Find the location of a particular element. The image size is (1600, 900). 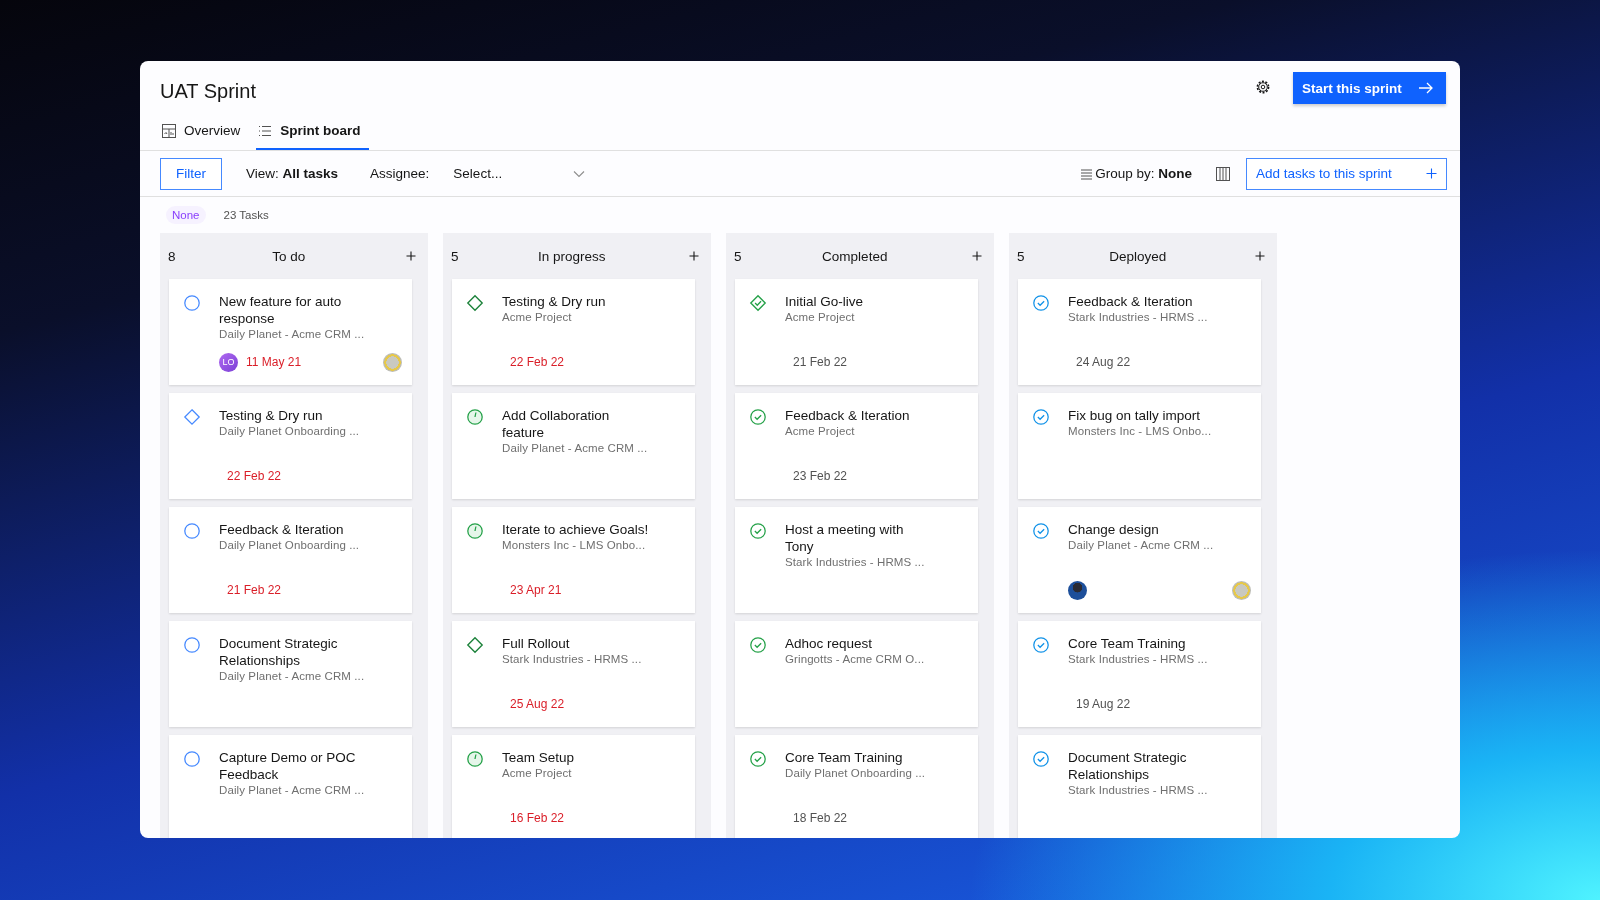

start-sprint-button: Start this sprint is located at coordinates (1369, 88).